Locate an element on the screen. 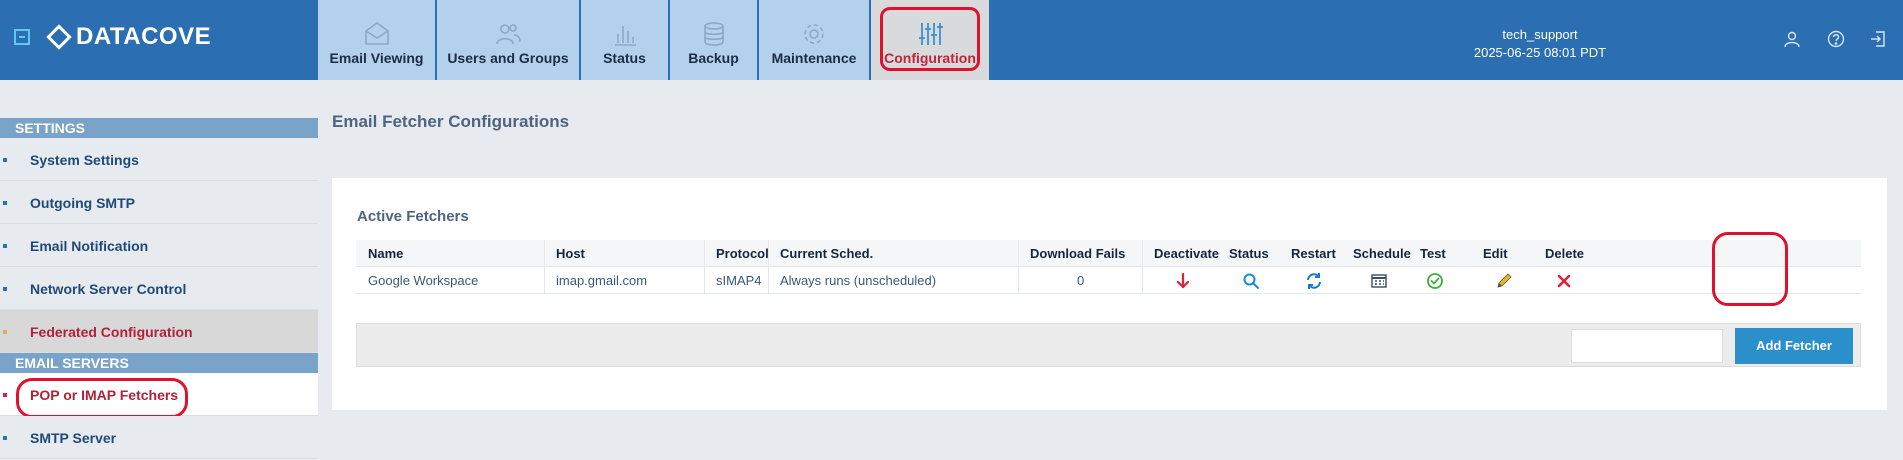 This screenshot has width=1903, height=460. active-fetchers-title: Active Fetchers is located at coordinates (413, 216).